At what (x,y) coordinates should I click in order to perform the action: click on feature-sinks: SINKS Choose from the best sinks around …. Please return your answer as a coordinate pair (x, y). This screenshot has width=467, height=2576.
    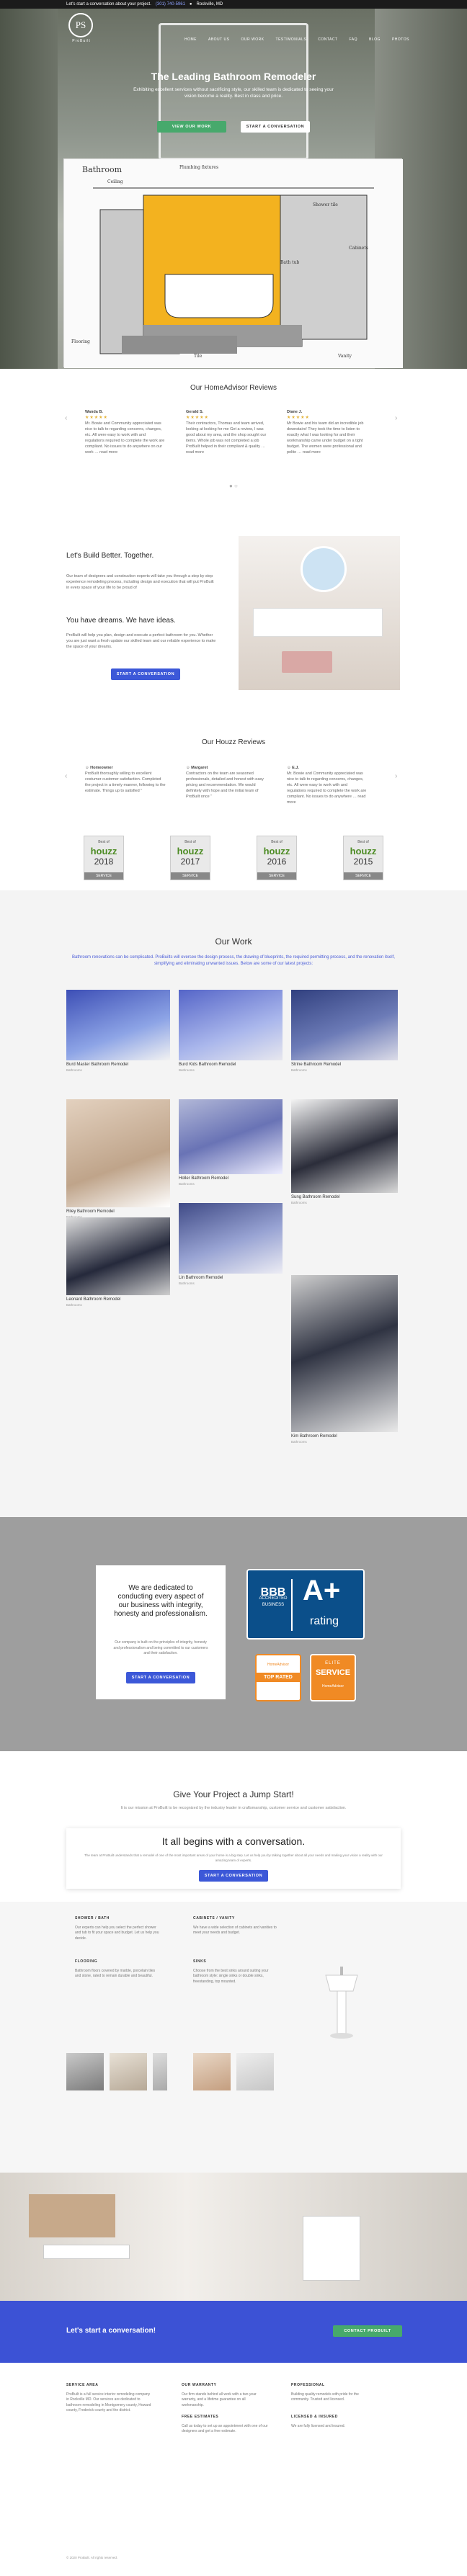
    Looking at the image, I should click on (231, 1972).